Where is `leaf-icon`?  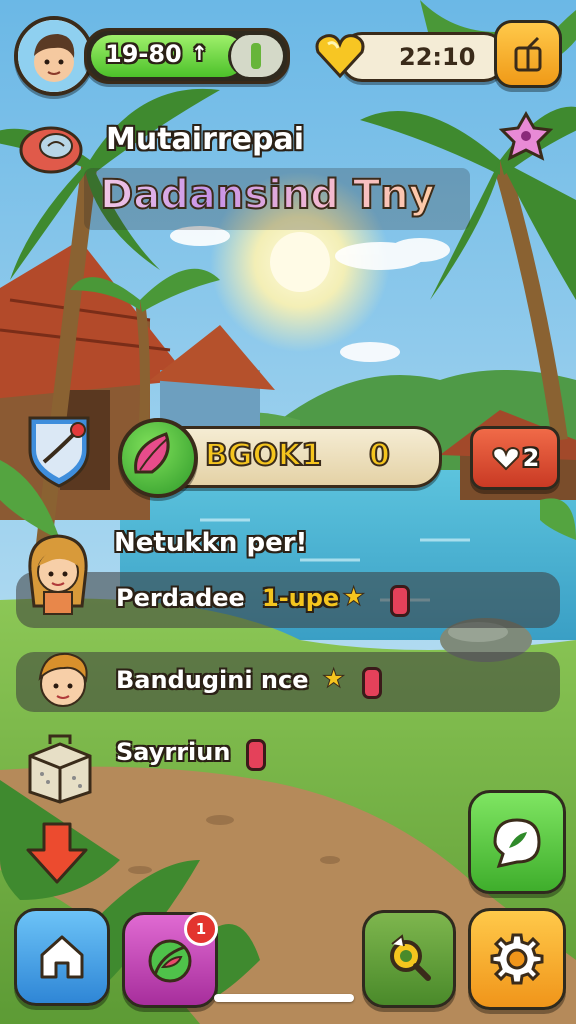
leaf-icon is located at coordinates (152, 453).